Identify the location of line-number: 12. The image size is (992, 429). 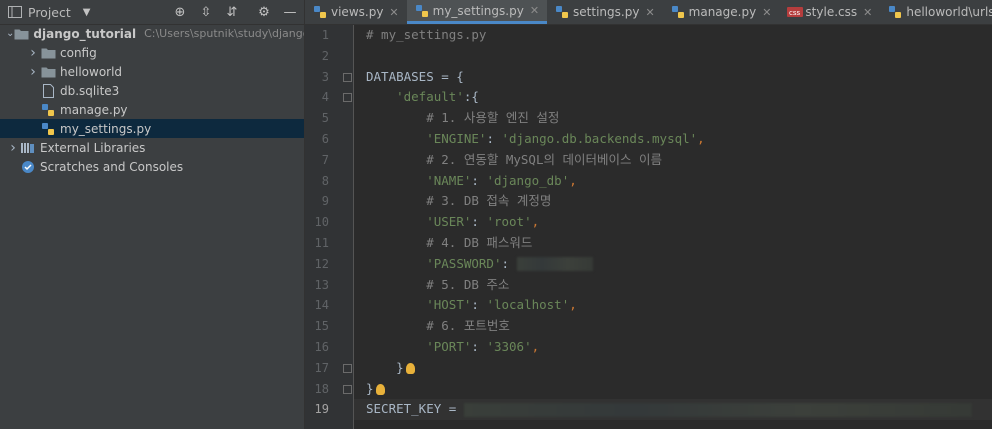
(321, 263).